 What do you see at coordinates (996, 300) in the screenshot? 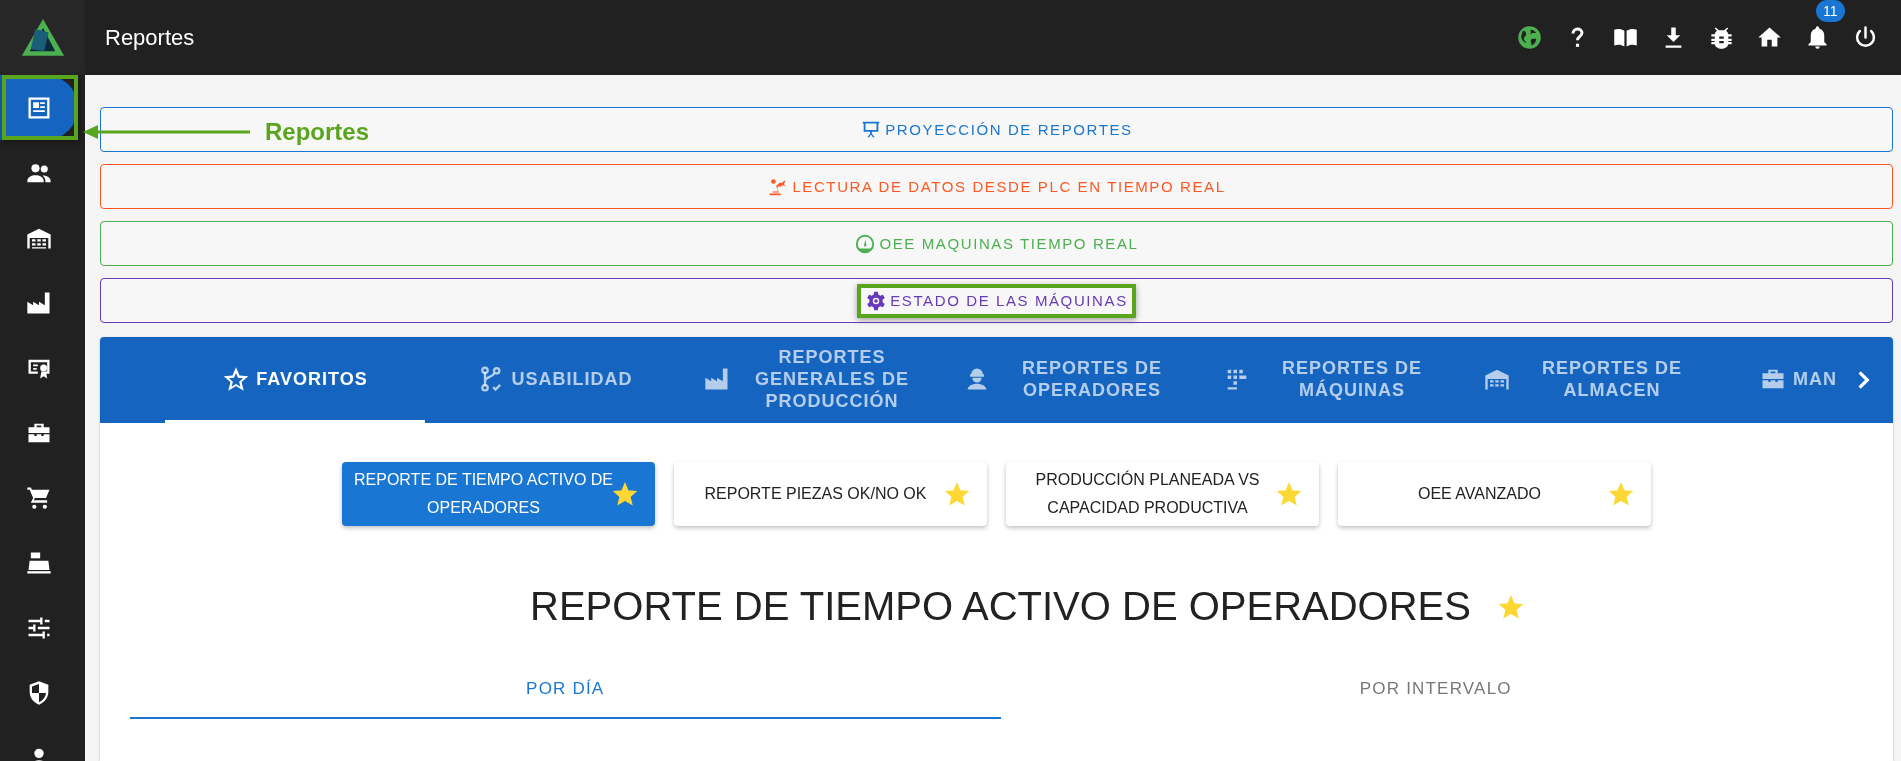
I see `outlined-button: ESTADO DE LAS MÁQUINAS` at bounding box center [996, 300].